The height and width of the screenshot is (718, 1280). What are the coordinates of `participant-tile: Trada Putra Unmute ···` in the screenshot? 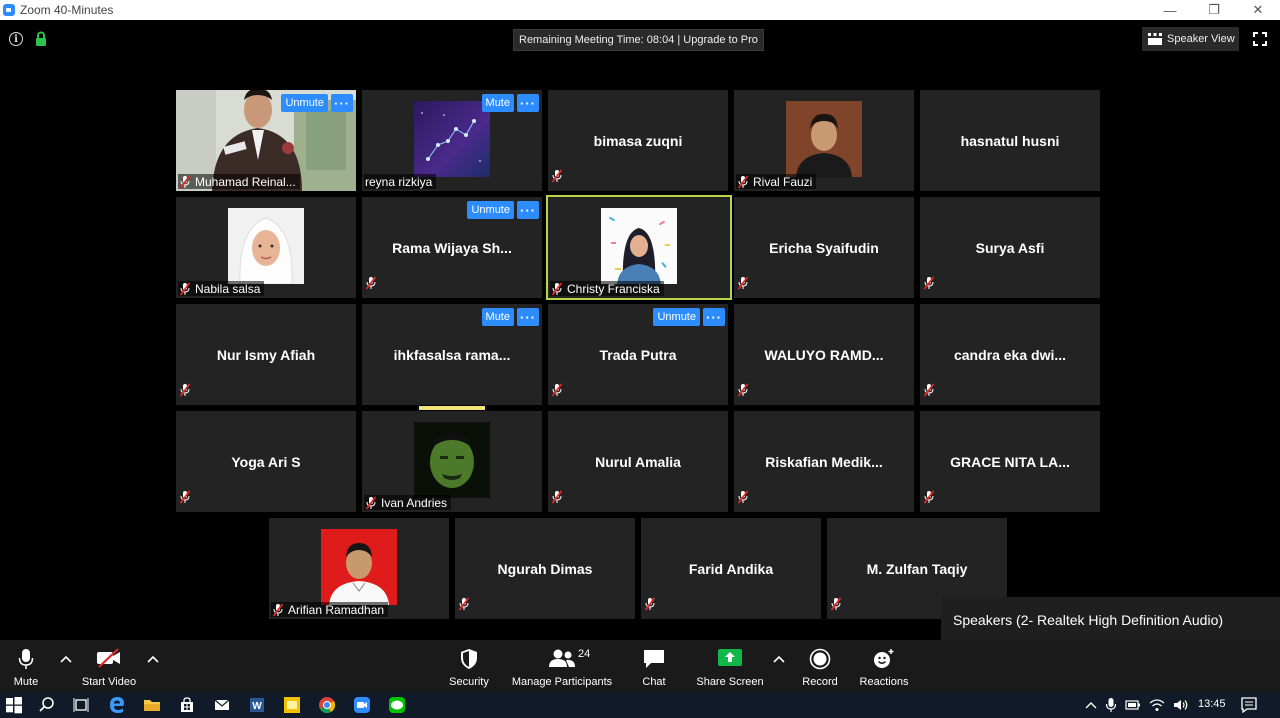 It's located at (638, 354).